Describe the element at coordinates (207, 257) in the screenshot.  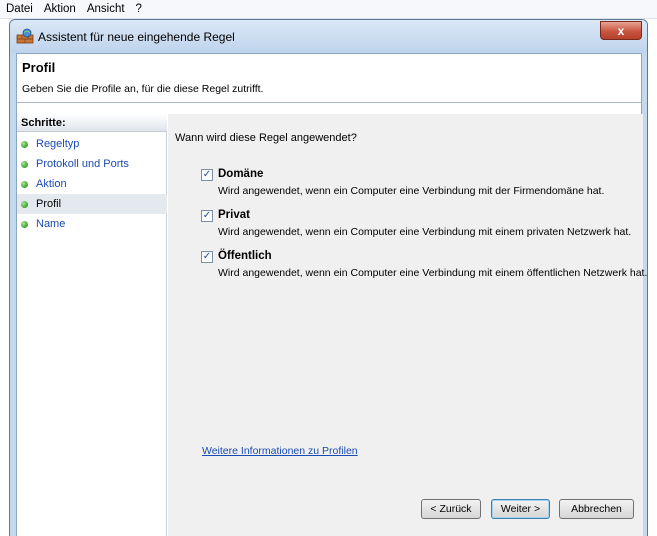
I see `oeffentlich-checkbox: ✓` at that location.